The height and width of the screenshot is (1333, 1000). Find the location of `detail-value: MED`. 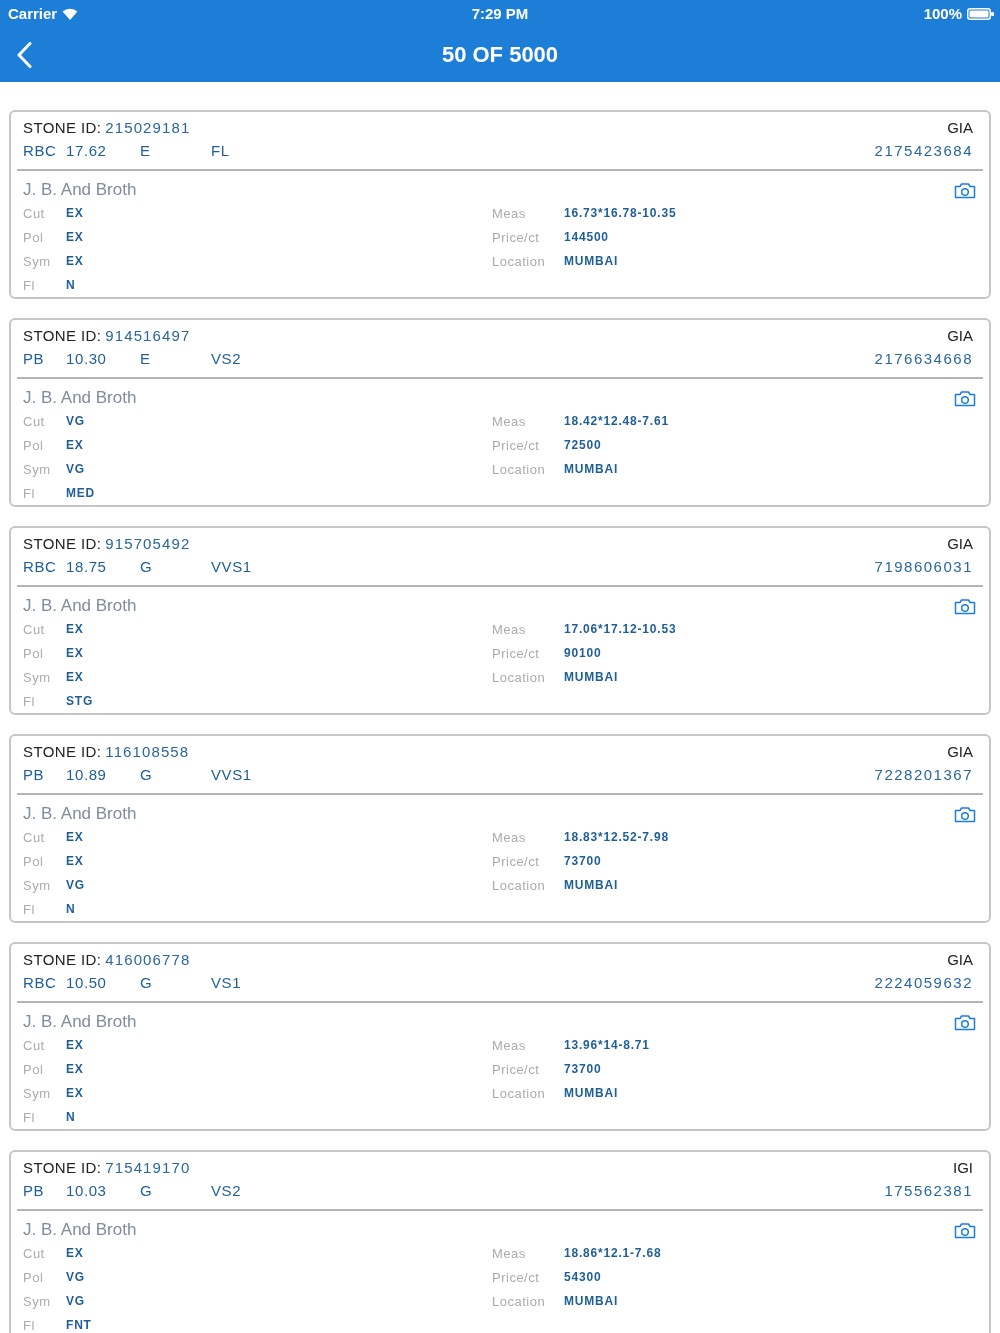

detail-value: MED is located at coordinates (81, 493).